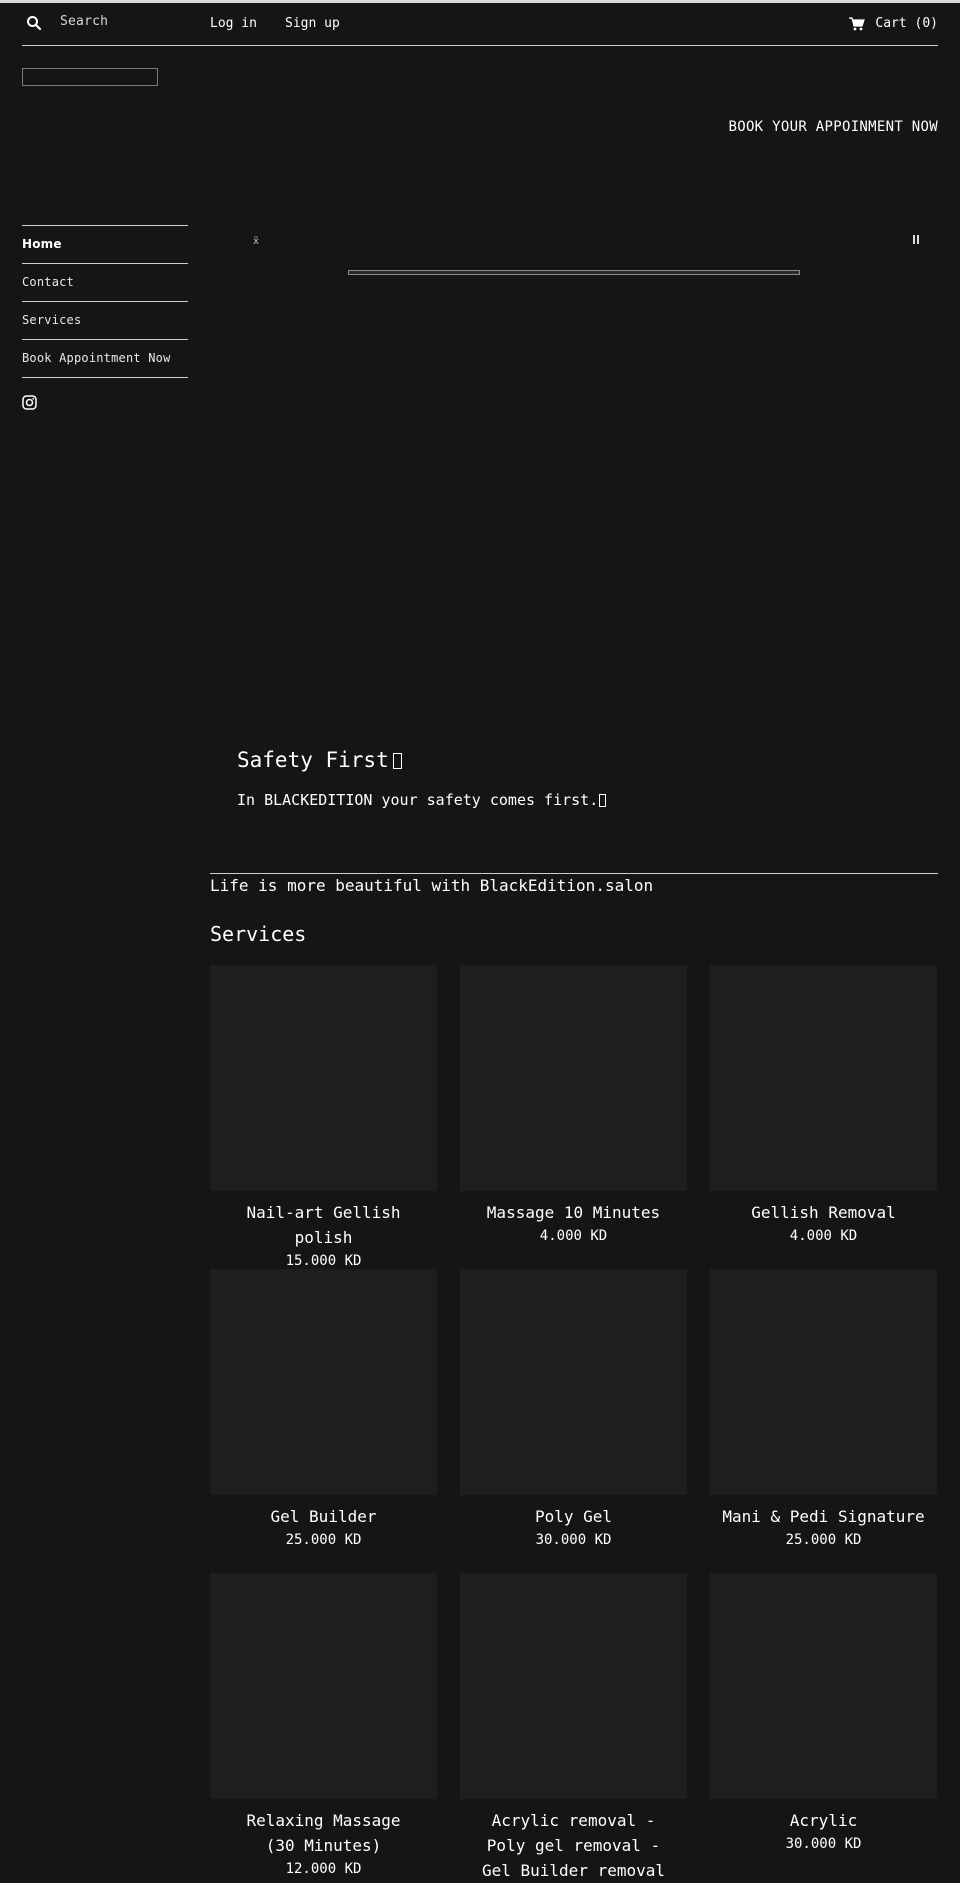 The width and height of the screenshot is (960, 1883). What do you see at coordinates (823, 1212) in the screenshot?
I see `product-name: Gellish Removal` at bounding box center [823, 1212].